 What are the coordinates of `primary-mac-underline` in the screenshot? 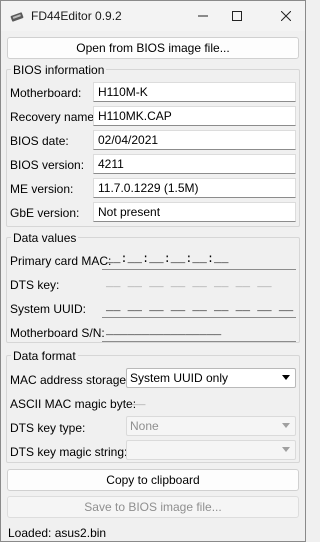 It's located at (199, 269).